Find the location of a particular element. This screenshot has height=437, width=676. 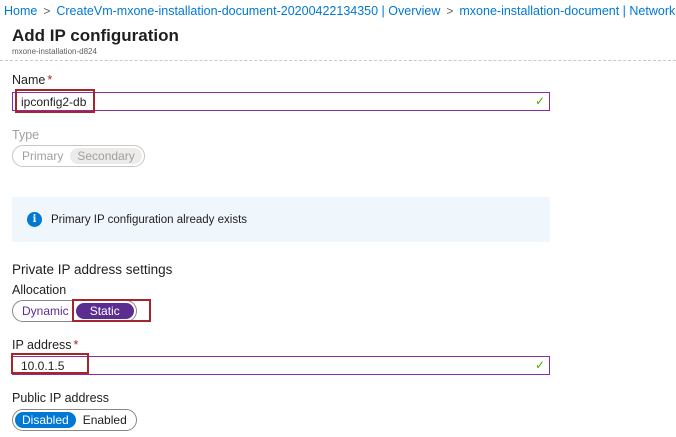

name-label: Name * is located at coordinates (32, 80).